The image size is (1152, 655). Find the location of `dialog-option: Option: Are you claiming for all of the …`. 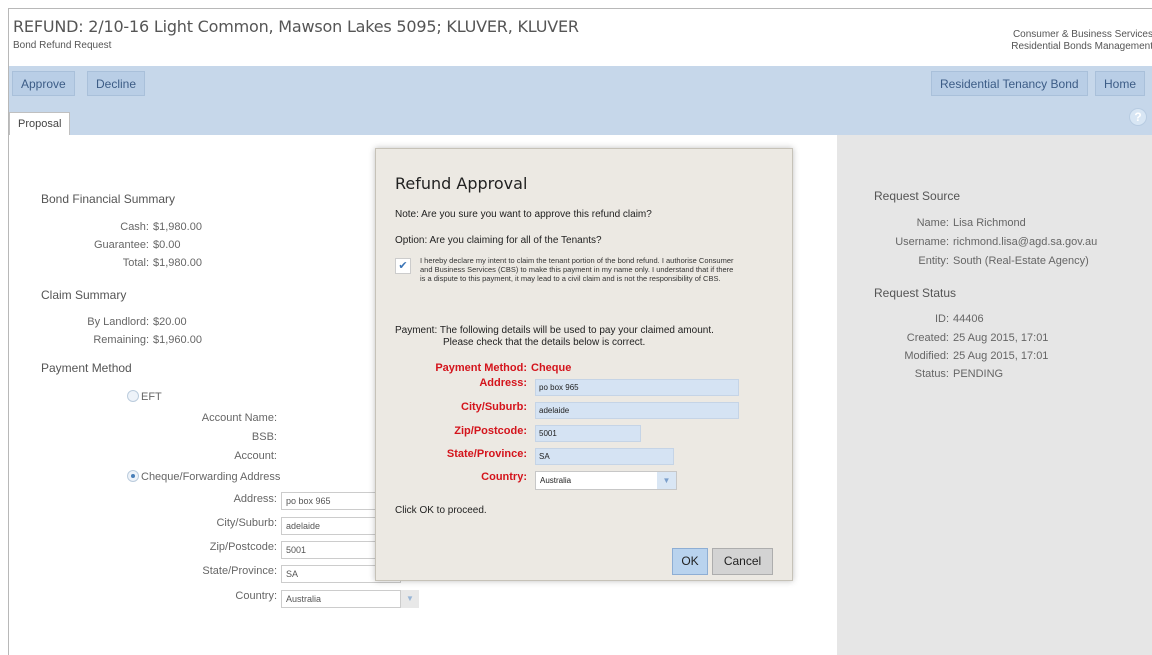

dialog-option: Option: Are you claiming for all of the … is located at coordinates (498, 240).